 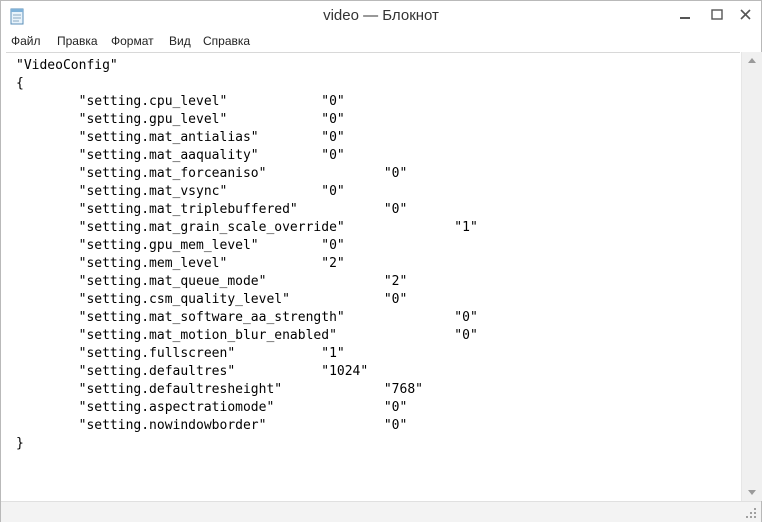 What do you see at coordinates (212, 281) in the screenshot?
I see `text-line: "setting.mat_queue_mode" "2"` at bounding box center [212, 281].